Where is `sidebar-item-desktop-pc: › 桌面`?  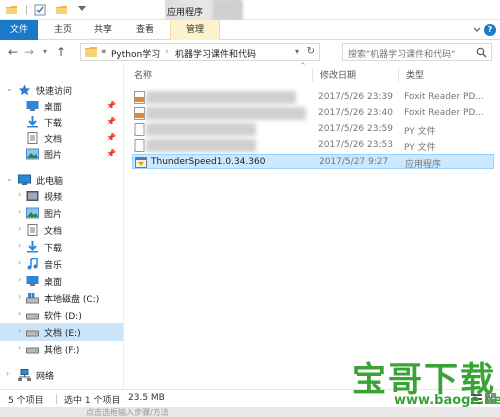
sidebar-item-desktop-pc: › 桌面 is located at coordinates (61, 281).